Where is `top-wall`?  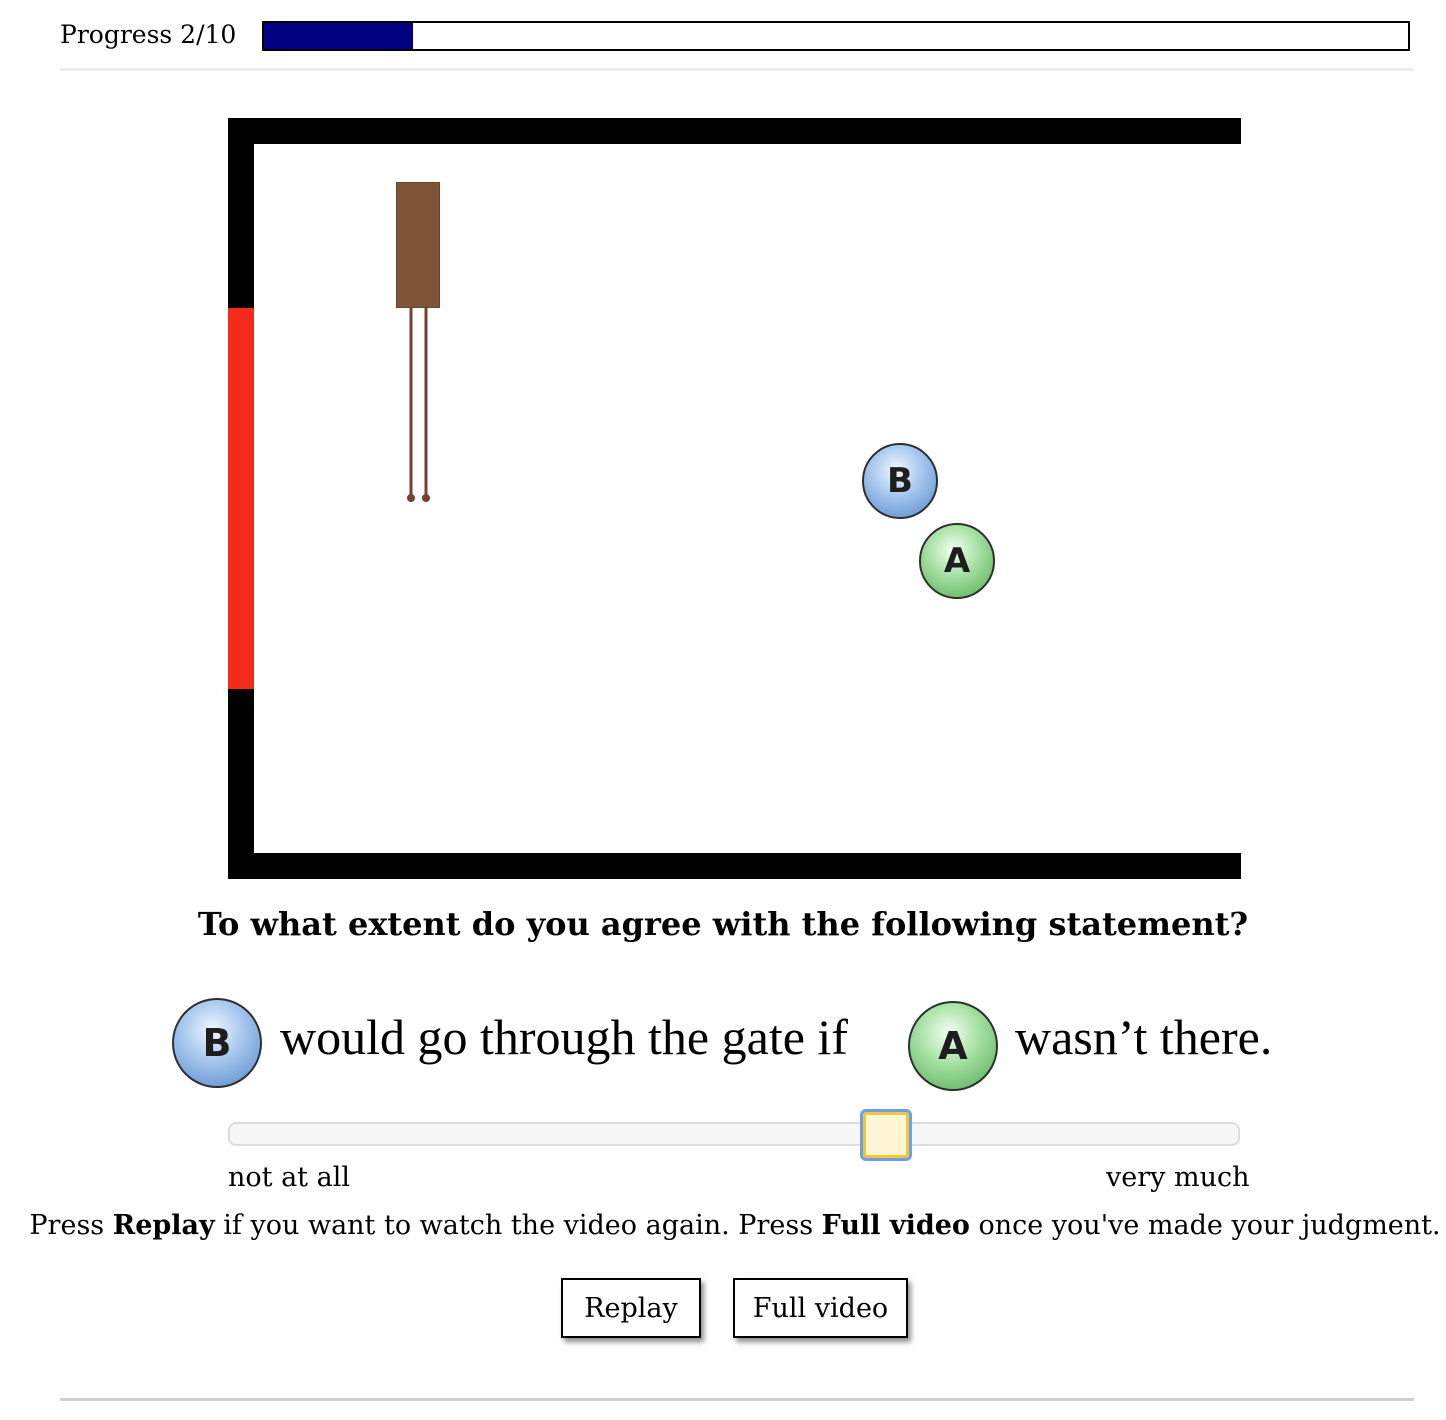
top-wall is located at coordinates (734, 131).